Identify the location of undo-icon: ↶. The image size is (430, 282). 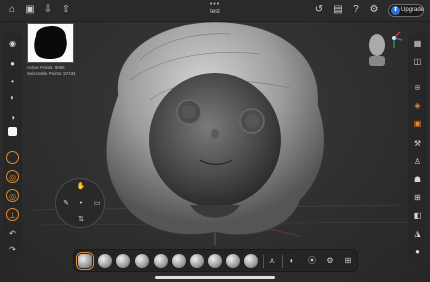
(12, 233).